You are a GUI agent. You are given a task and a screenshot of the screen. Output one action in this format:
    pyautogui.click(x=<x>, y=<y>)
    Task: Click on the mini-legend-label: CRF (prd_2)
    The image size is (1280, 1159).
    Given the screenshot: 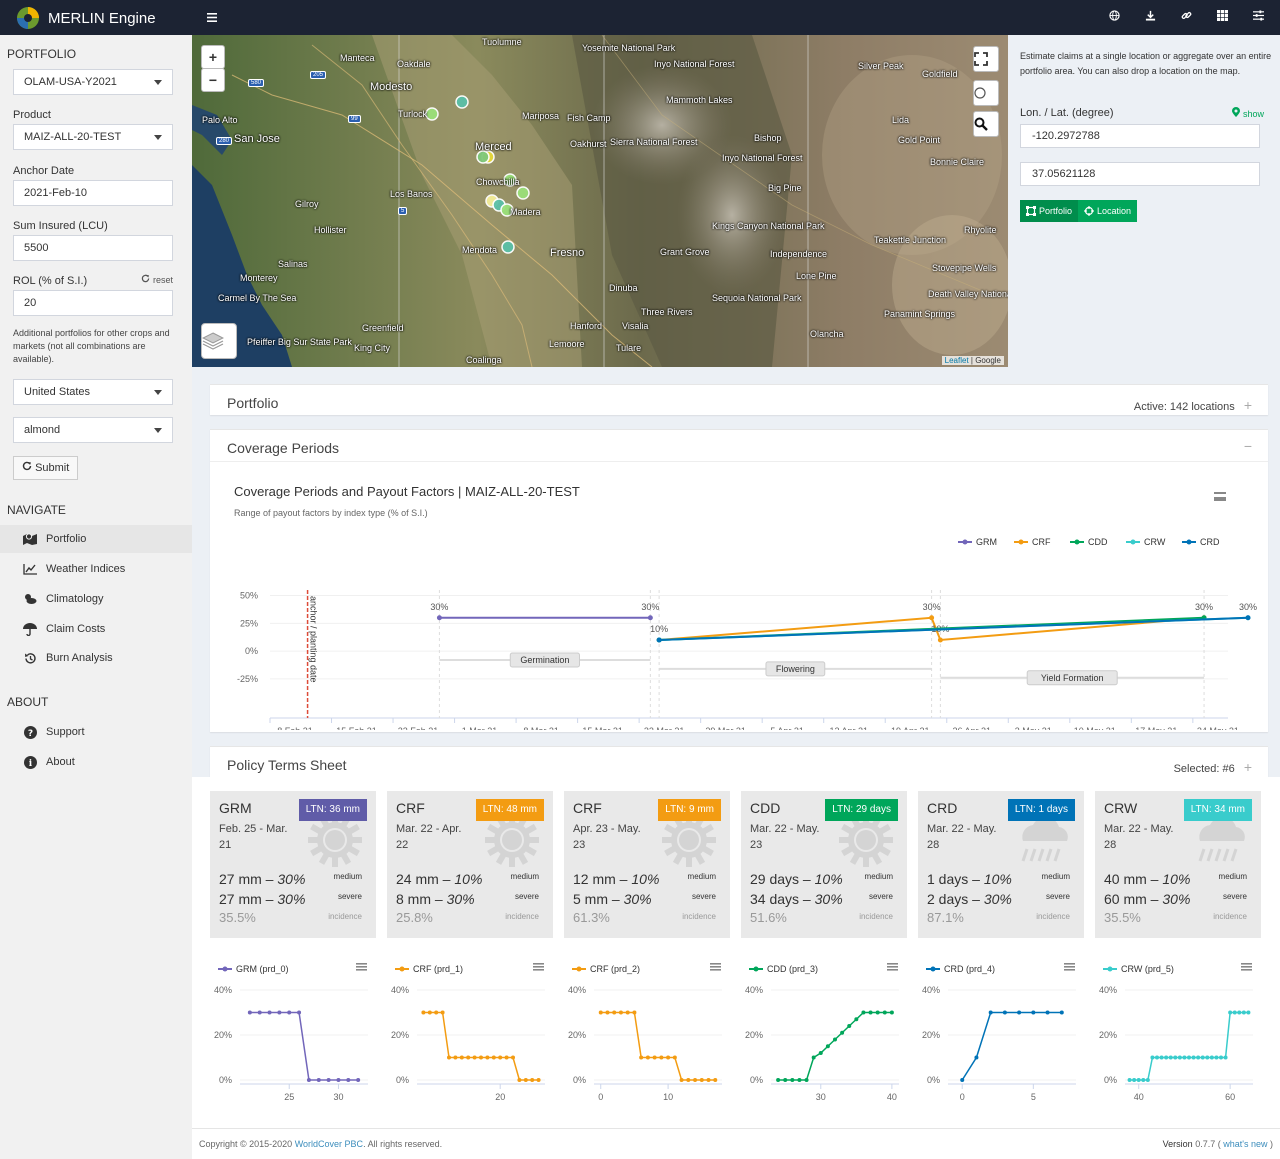 What is the action you would take?
    pyautogui.click(x=615, y=969)
    